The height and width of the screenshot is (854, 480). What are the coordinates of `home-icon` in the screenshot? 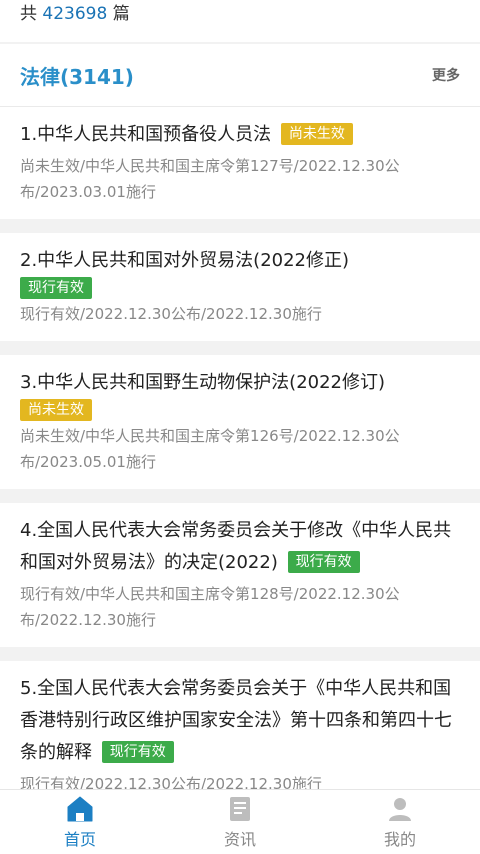 It's located at (80, 809).